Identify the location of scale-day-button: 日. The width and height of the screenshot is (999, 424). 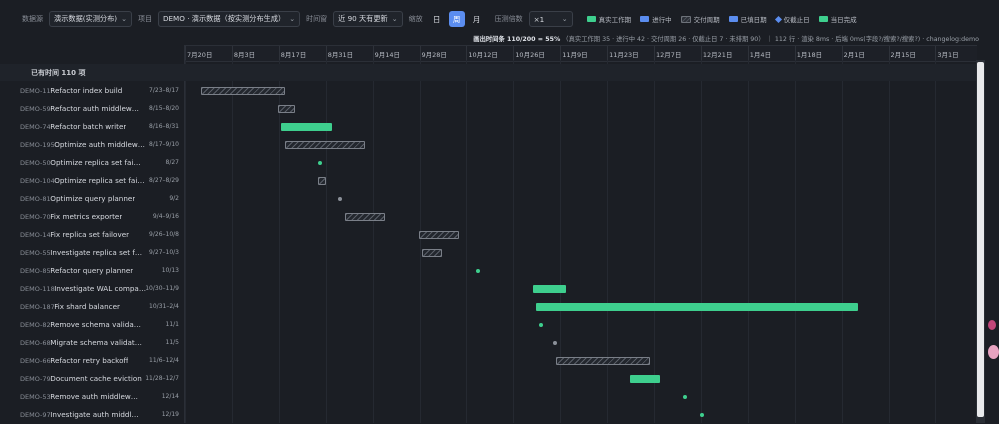
(437, 19).